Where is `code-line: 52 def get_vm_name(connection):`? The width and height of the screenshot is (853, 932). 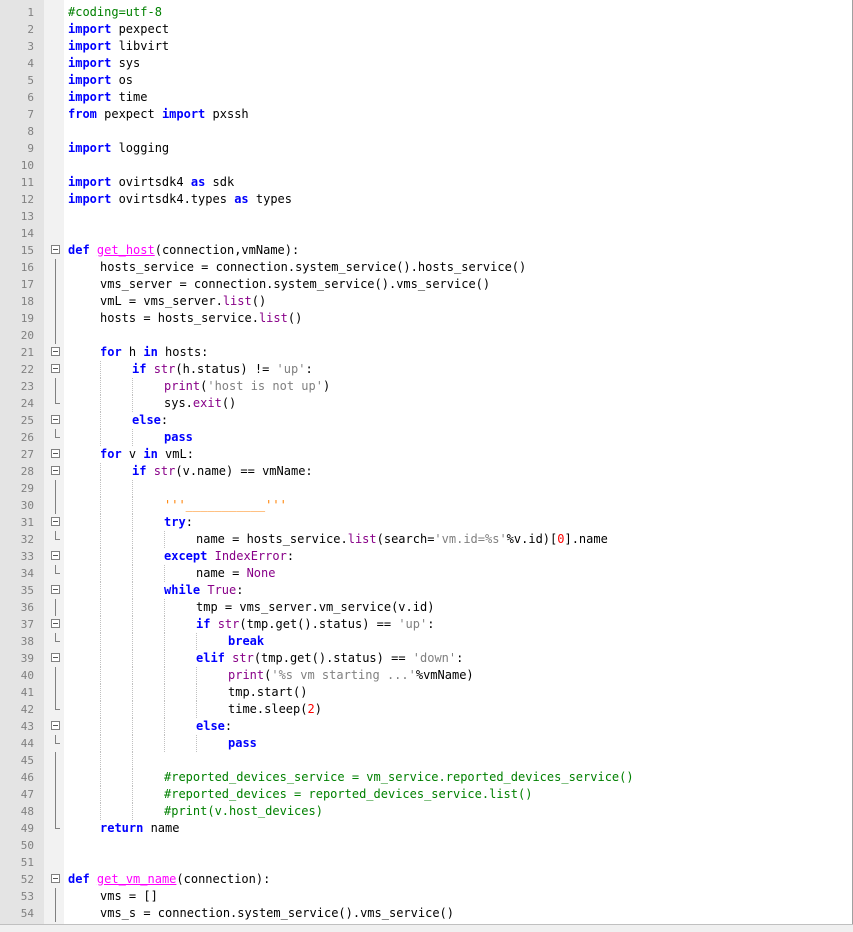 code-line: 52 def get_vm_name(connection): is located at coordinates (436, 879).